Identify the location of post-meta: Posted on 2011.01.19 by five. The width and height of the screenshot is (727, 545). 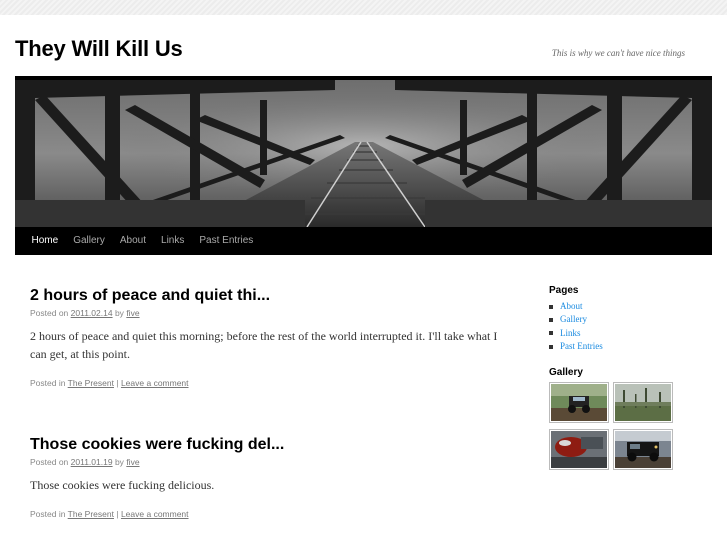
(265, 462).